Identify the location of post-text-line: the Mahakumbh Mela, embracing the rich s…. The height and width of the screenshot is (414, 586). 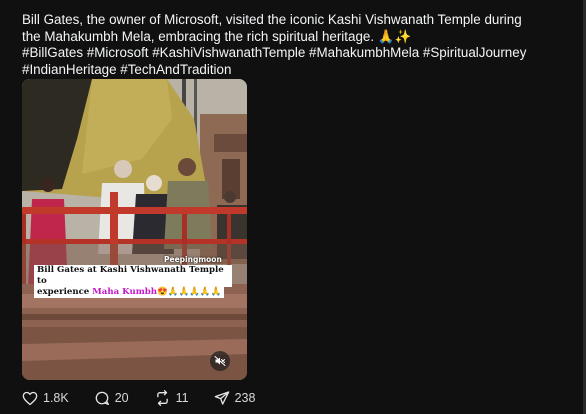
(217, 36).